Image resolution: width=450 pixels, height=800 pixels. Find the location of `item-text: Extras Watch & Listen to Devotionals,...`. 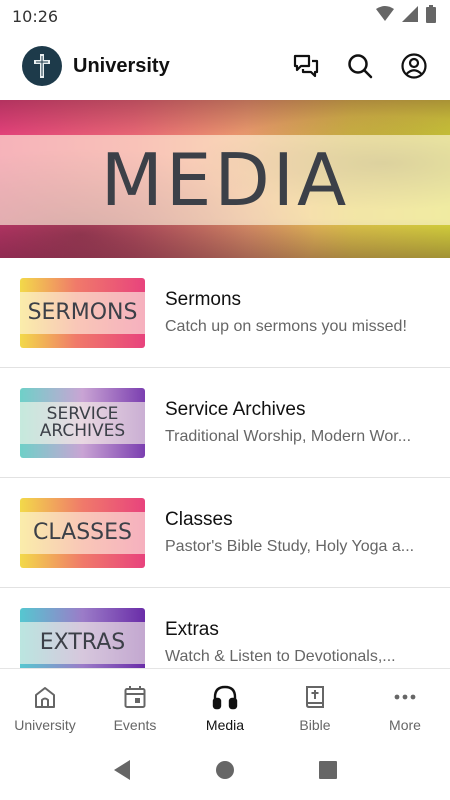

item-text: Extras Watch & Listen to Devotionals,... is located at coordinates (307, 642).